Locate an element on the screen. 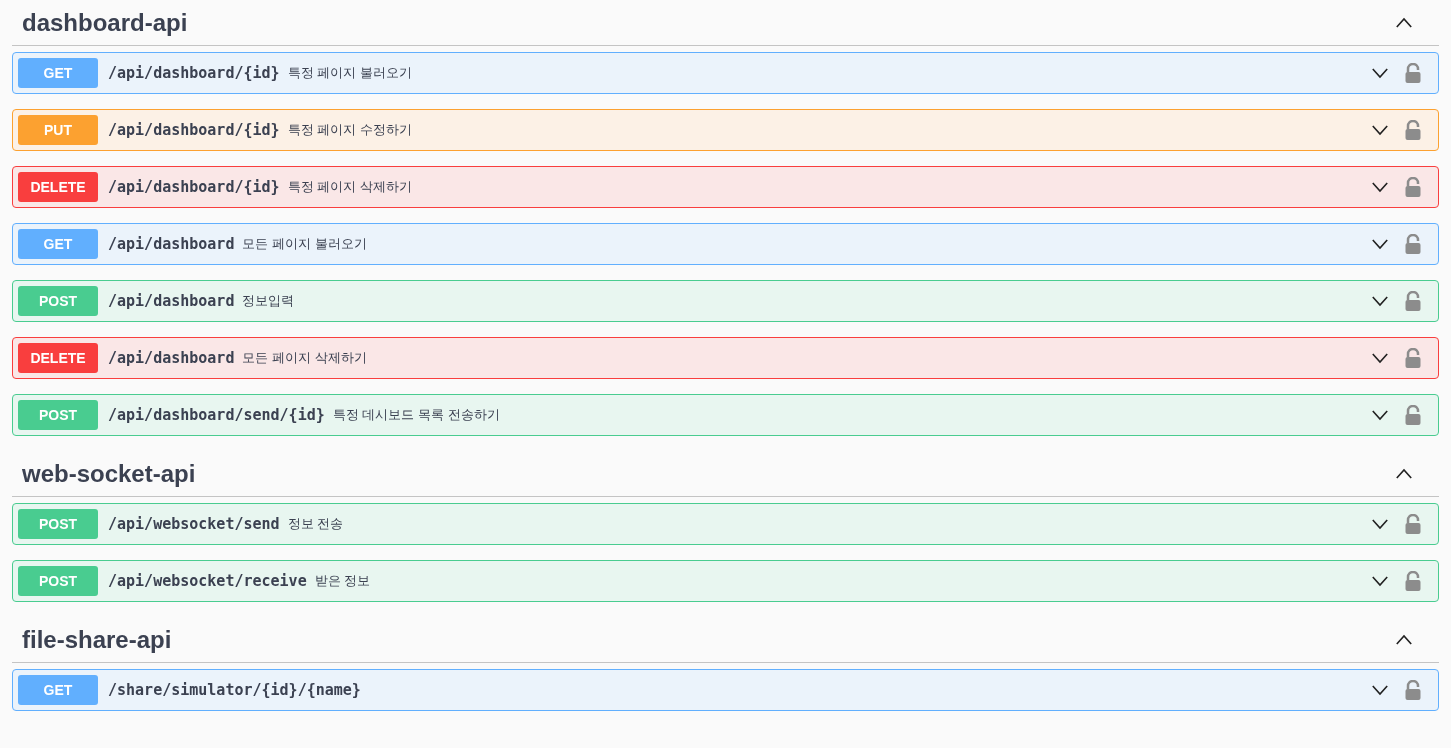 This screenshot has height=748, width=1451. section-title: file-share-api is located at coordinates (97, 639).